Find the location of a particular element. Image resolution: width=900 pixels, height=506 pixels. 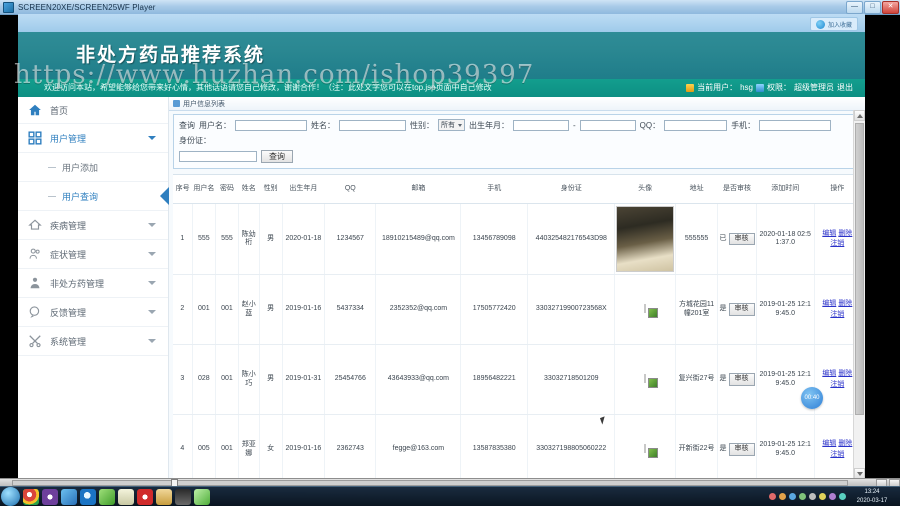

sidebar-item-feedback-management: 反馈管理 is located at coordinates (93, 312).